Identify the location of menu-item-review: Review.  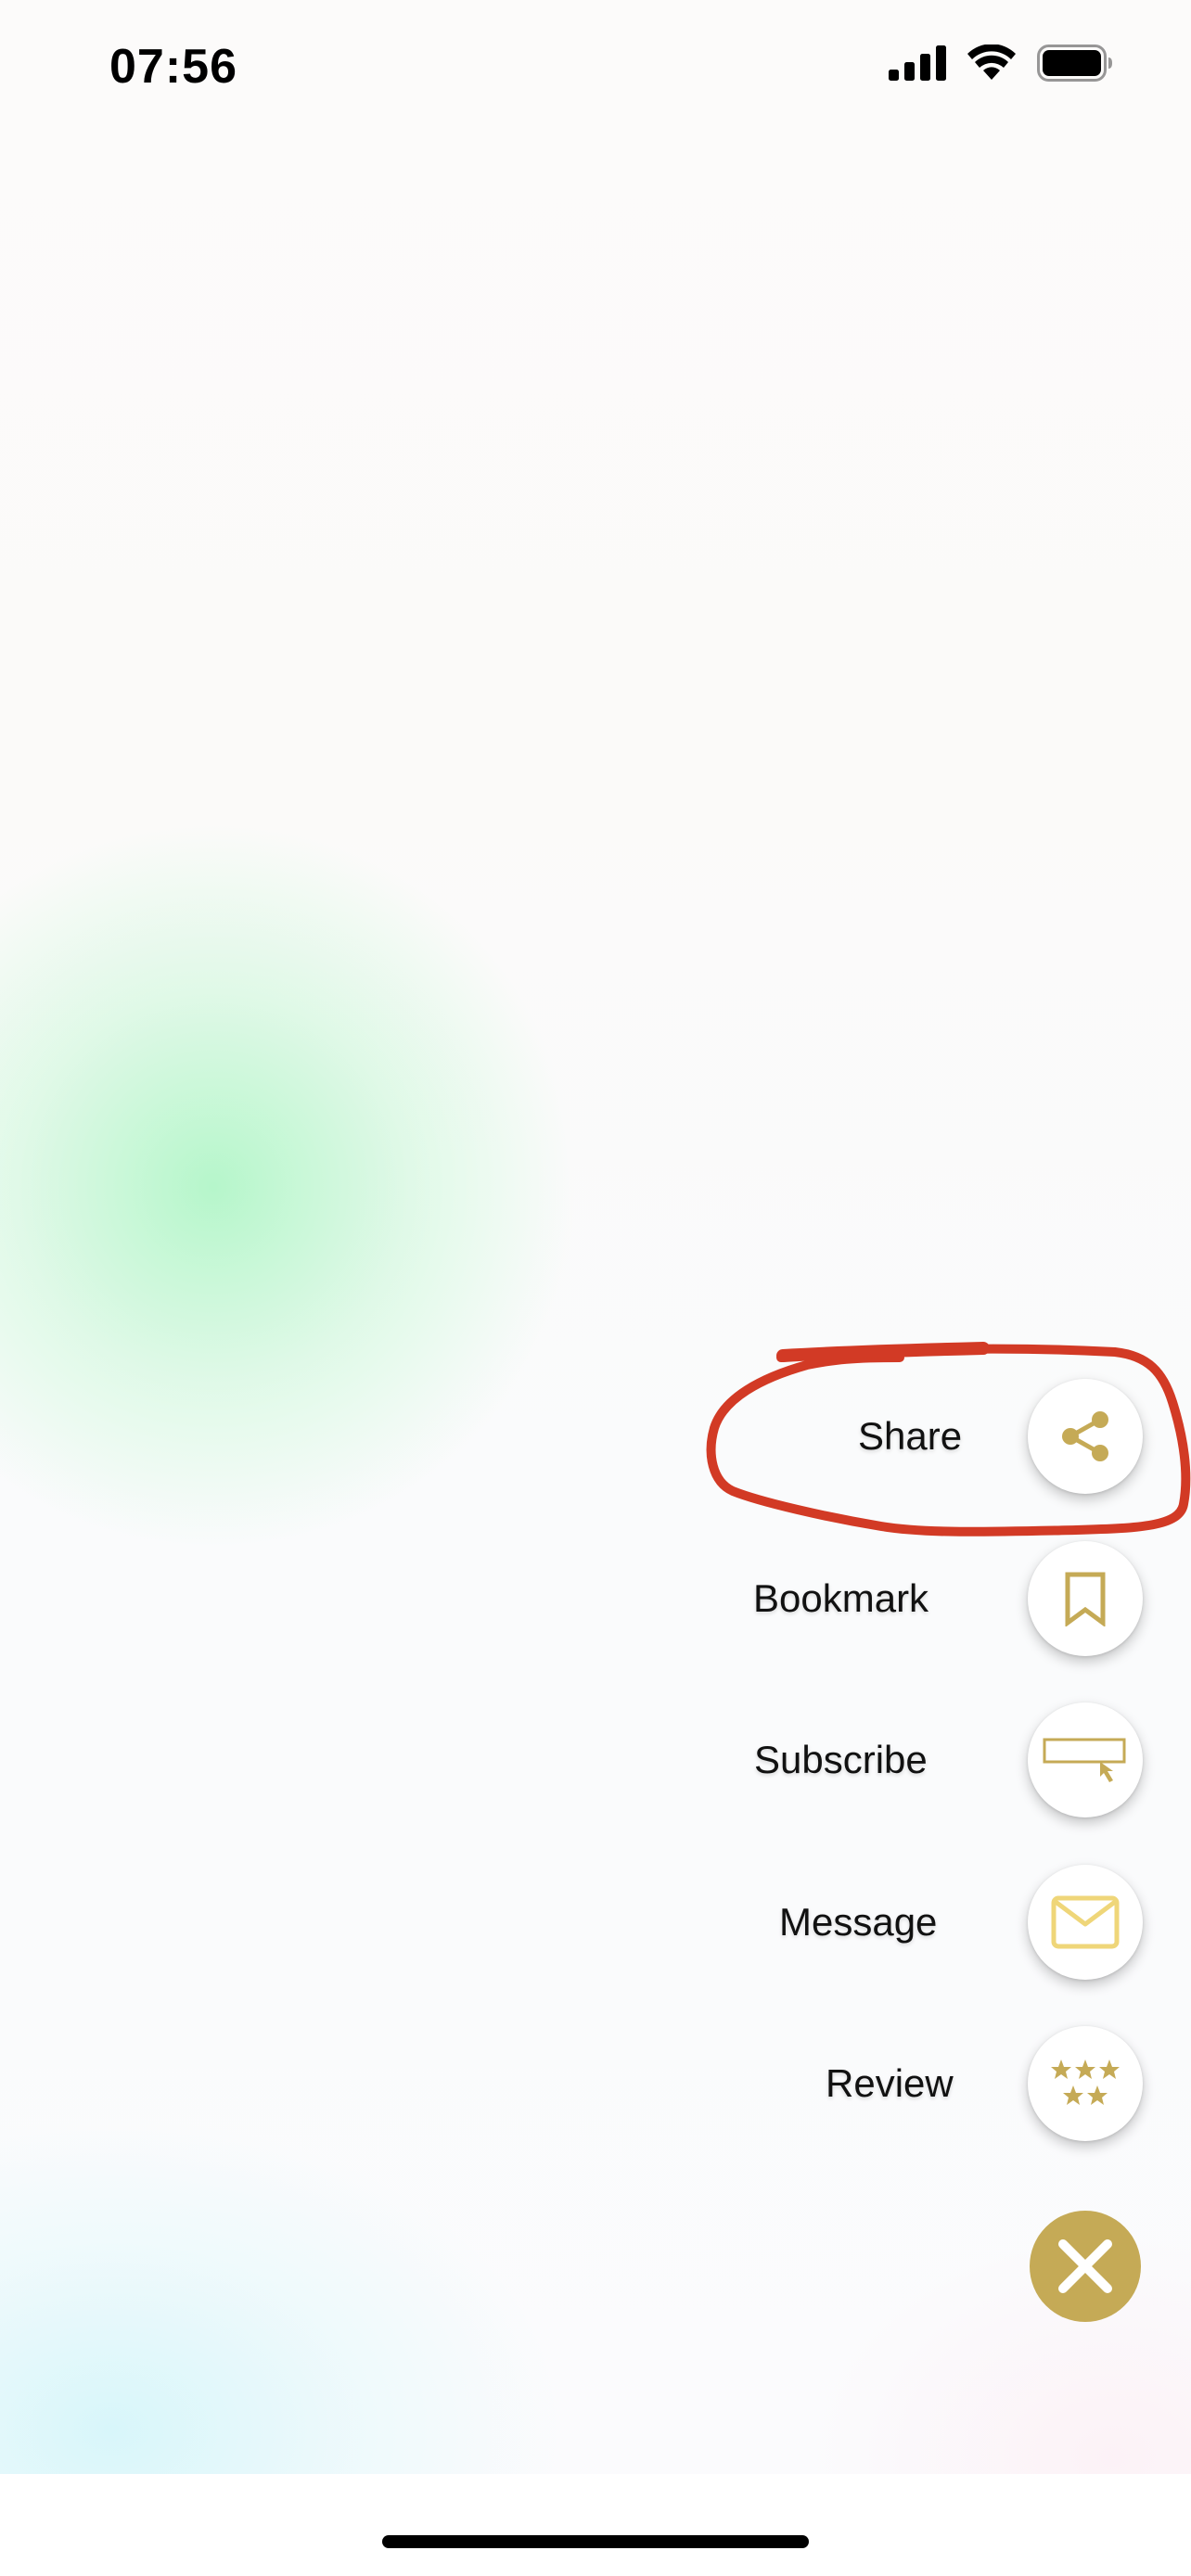
(595, 2084).